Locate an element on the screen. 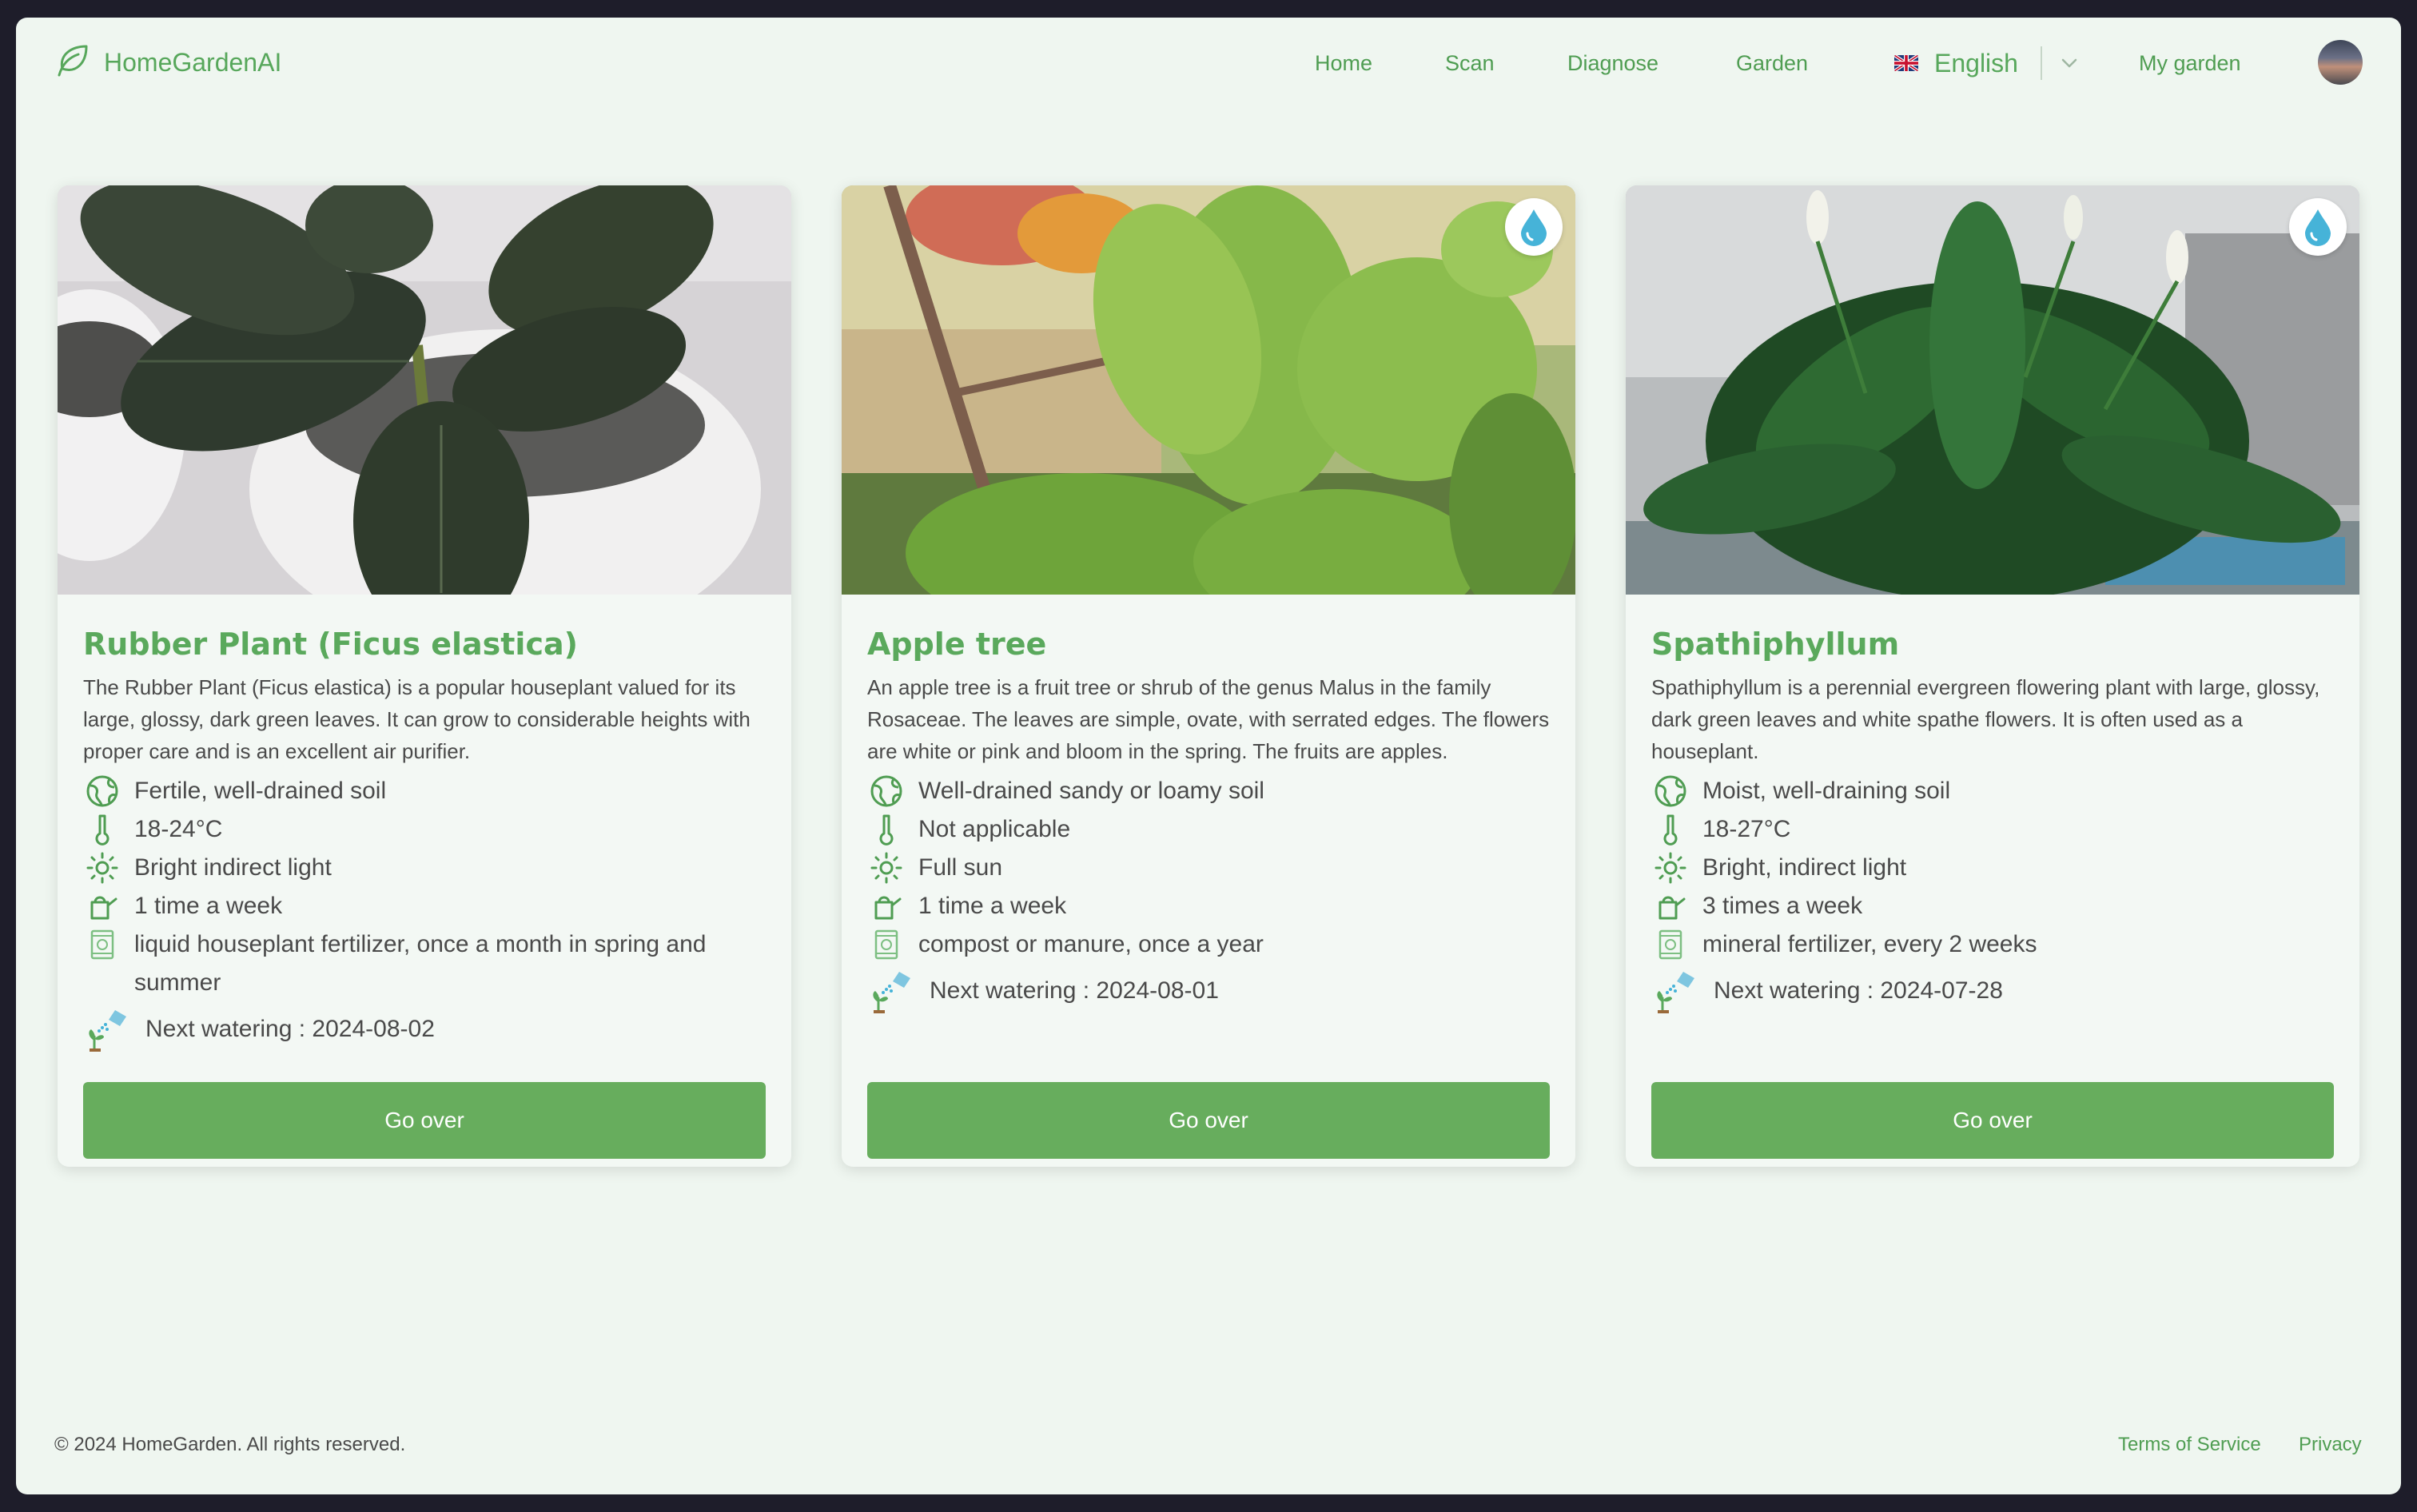  next-watering-text: Next watering : 2024-08-02 is located at coordinates (290, 1029).